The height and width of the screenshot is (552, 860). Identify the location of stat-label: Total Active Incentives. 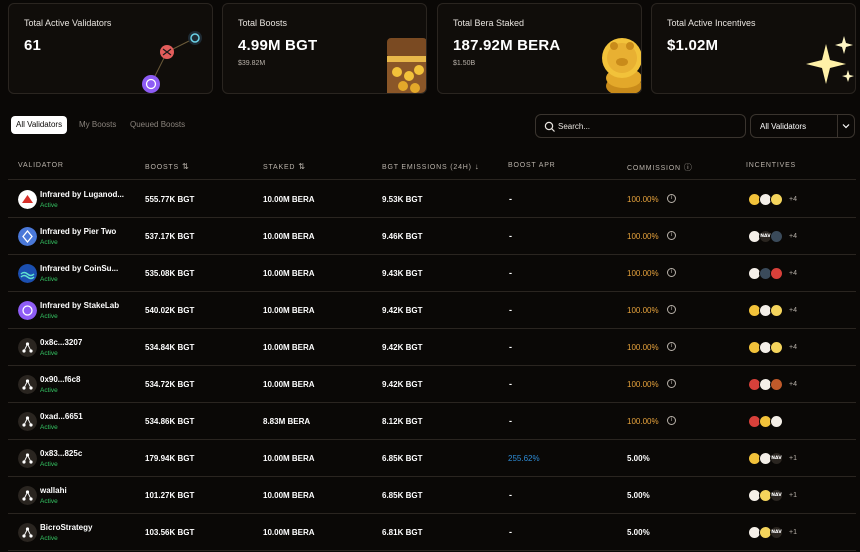
(711, 23).